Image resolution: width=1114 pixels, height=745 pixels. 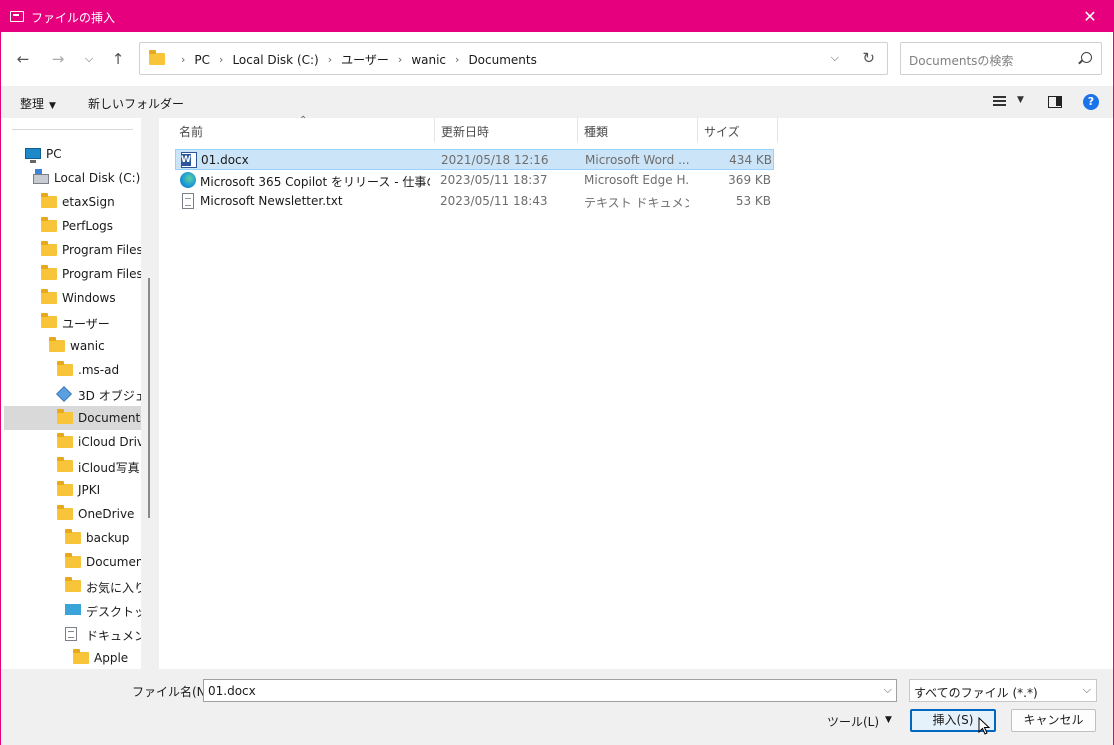 What do you see at coordinates (89, 298) in the screenshot?
I see `sidebar-item-label: Windows` at bounding box center [89, 298].